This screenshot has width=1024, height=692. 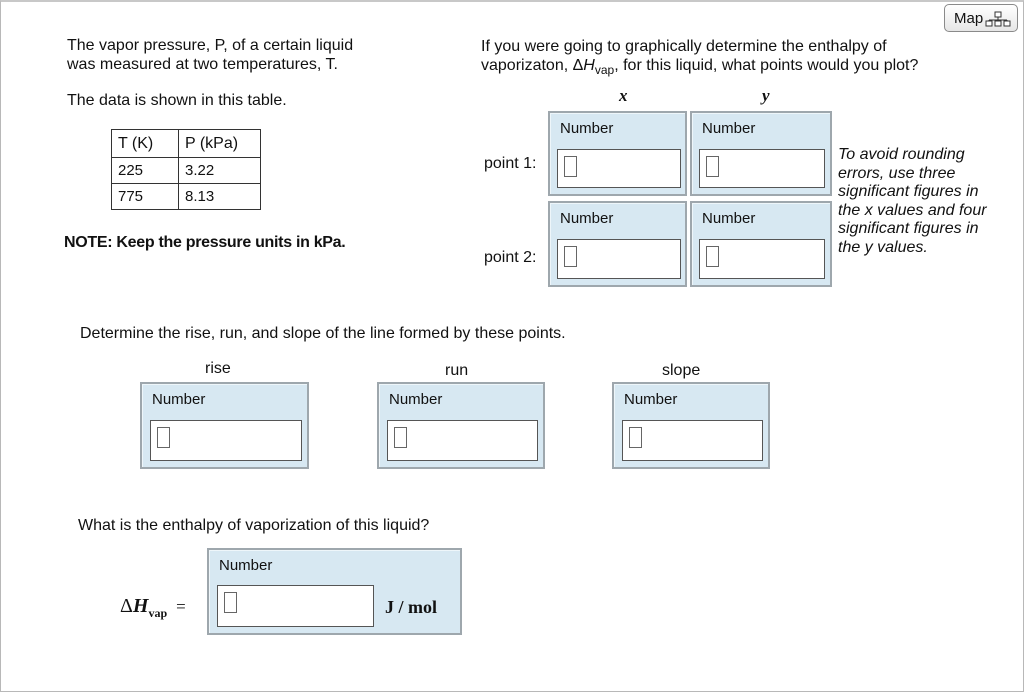 I want to click on hint-line: the y values., so click(x=883, y=247).